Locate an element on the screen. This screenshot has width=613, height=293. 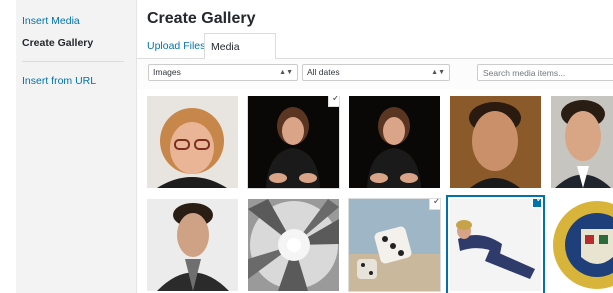
date-filter-value: All dates is located at coordinates (323, 72).